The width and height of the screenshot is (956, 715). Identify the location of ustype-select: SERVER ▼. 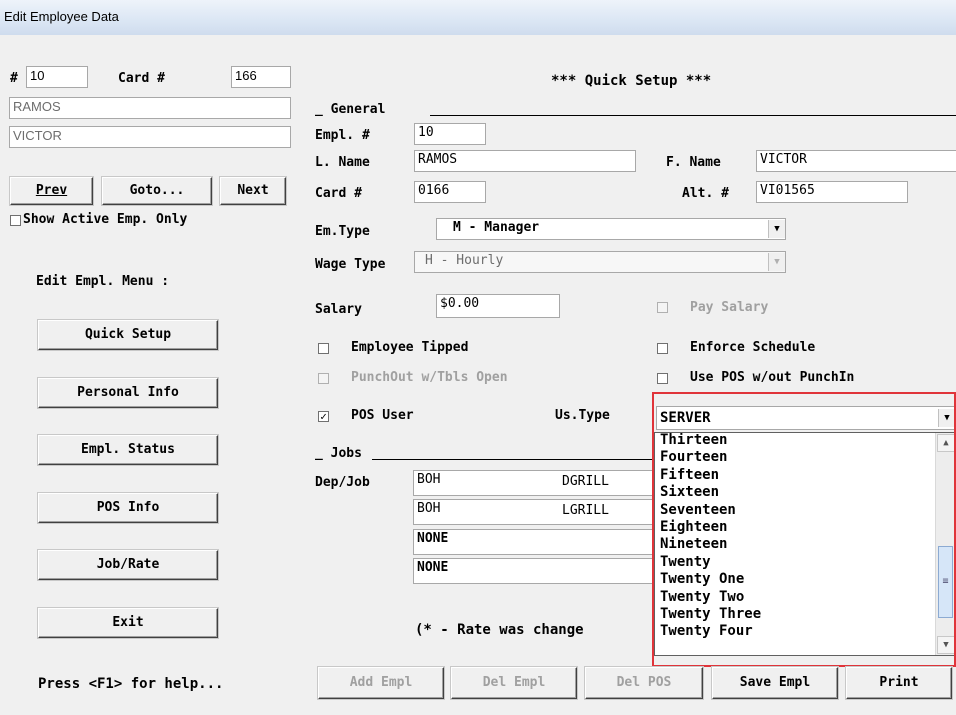
(806, 418).